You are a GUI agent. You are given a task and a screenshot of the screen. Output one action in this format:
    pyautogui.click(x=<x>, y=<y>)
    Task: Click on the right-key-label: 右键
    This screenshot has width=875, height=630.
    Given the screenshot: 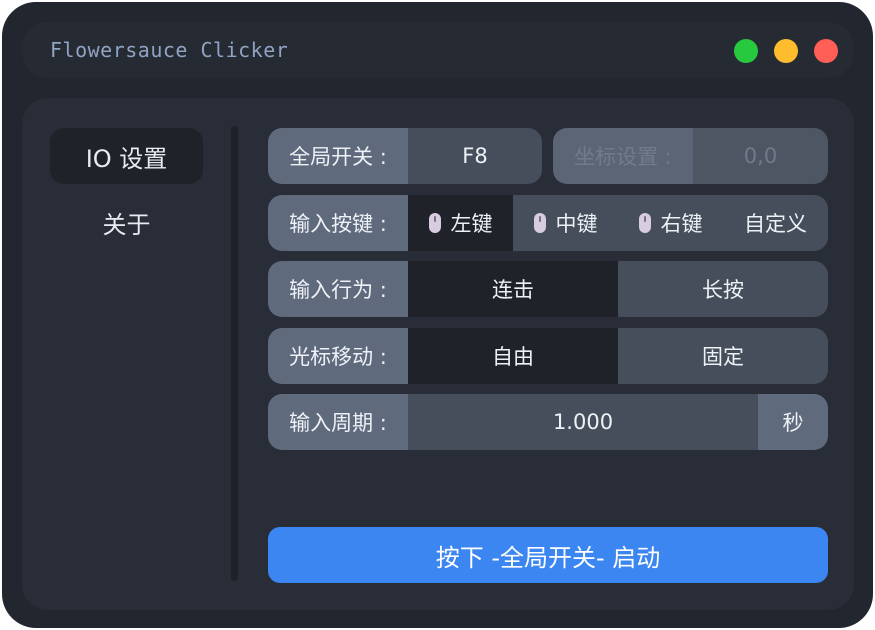 What is the action you would take?
    pyautogui.click(x=681, y=224)
    